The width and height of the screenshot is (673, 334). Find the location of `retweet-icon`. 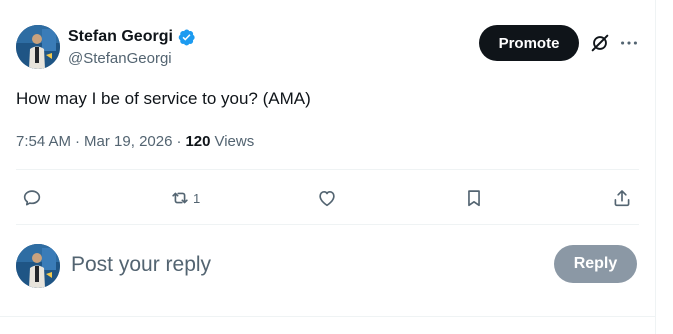

retweet-icon is located at coordinates (180, 198).